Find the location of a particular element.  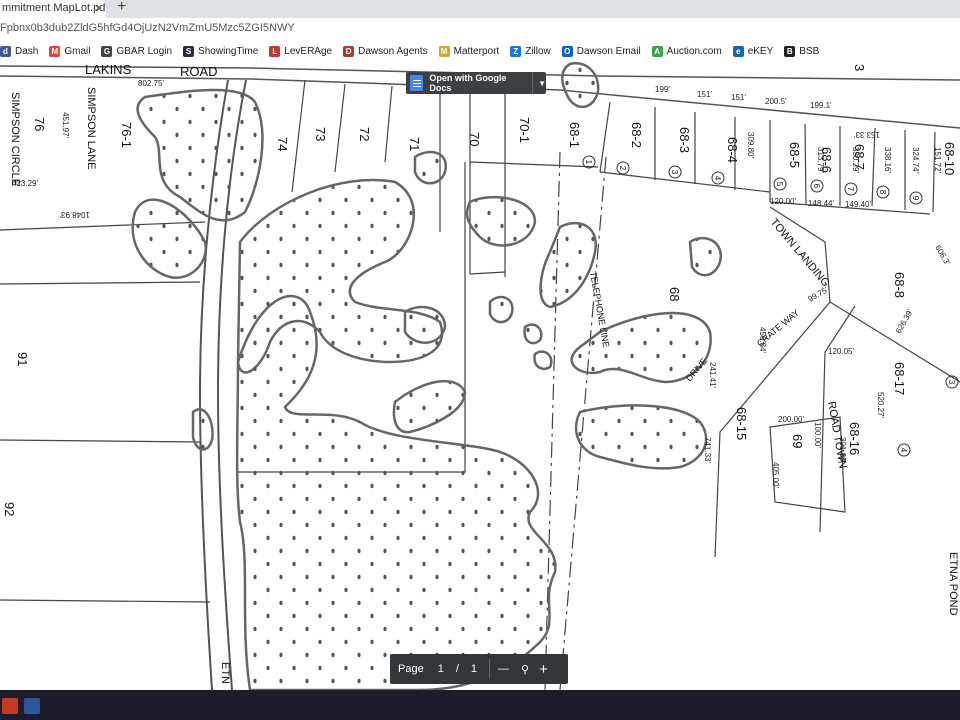

dimension-label: 606.3' is located at coordinates (942, 256).